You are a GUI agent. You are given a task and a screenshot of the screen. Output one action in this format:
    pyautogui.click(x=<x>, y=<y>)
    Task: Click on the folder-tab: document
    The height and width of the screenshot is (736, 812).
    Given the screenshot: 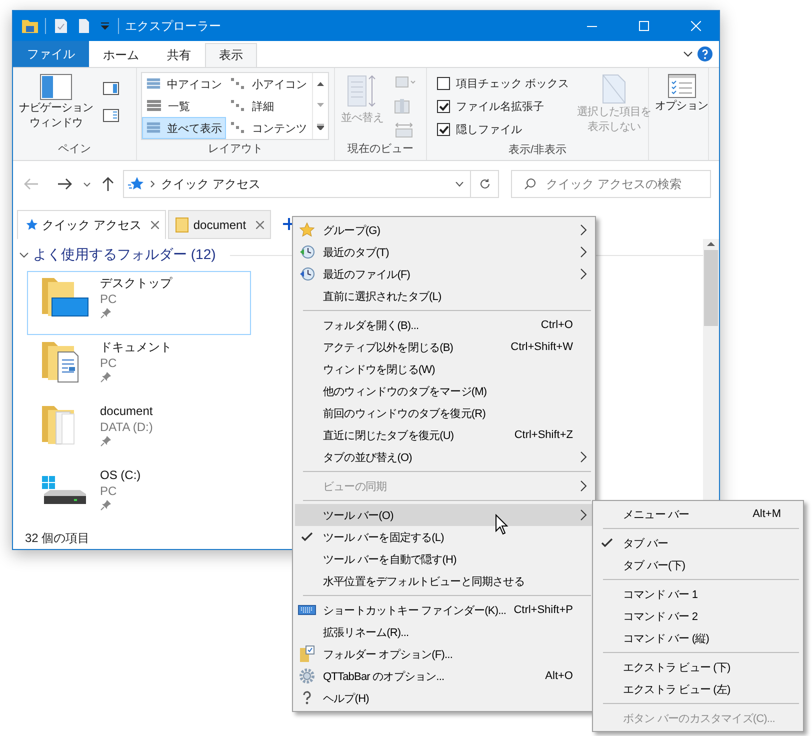 What is the action you would take?
    pyautogui.click(x=220, y=224)
    